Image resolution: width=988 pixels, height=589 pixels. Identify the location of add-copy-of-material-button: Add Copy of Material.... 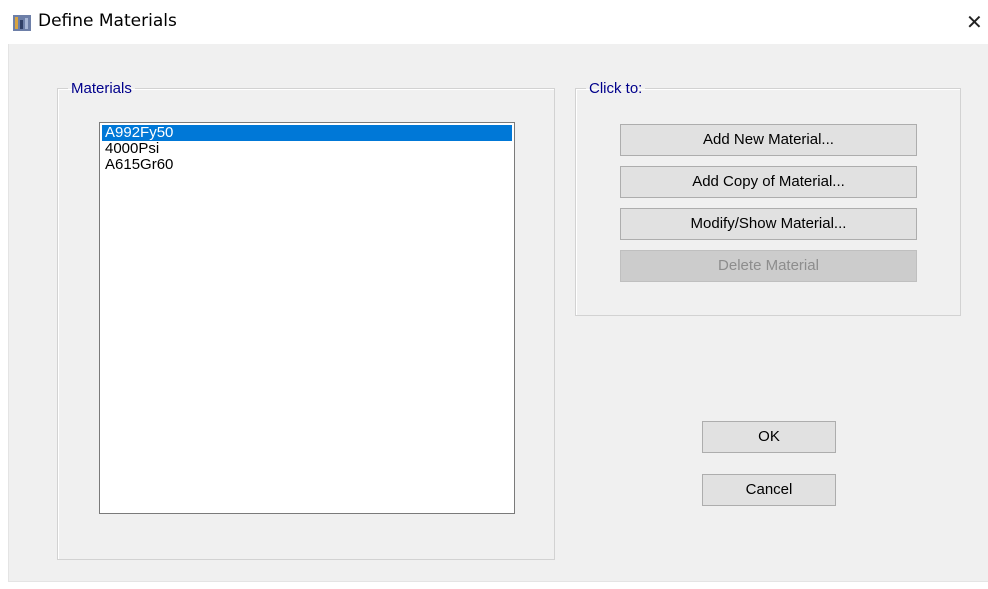
(768, 182).